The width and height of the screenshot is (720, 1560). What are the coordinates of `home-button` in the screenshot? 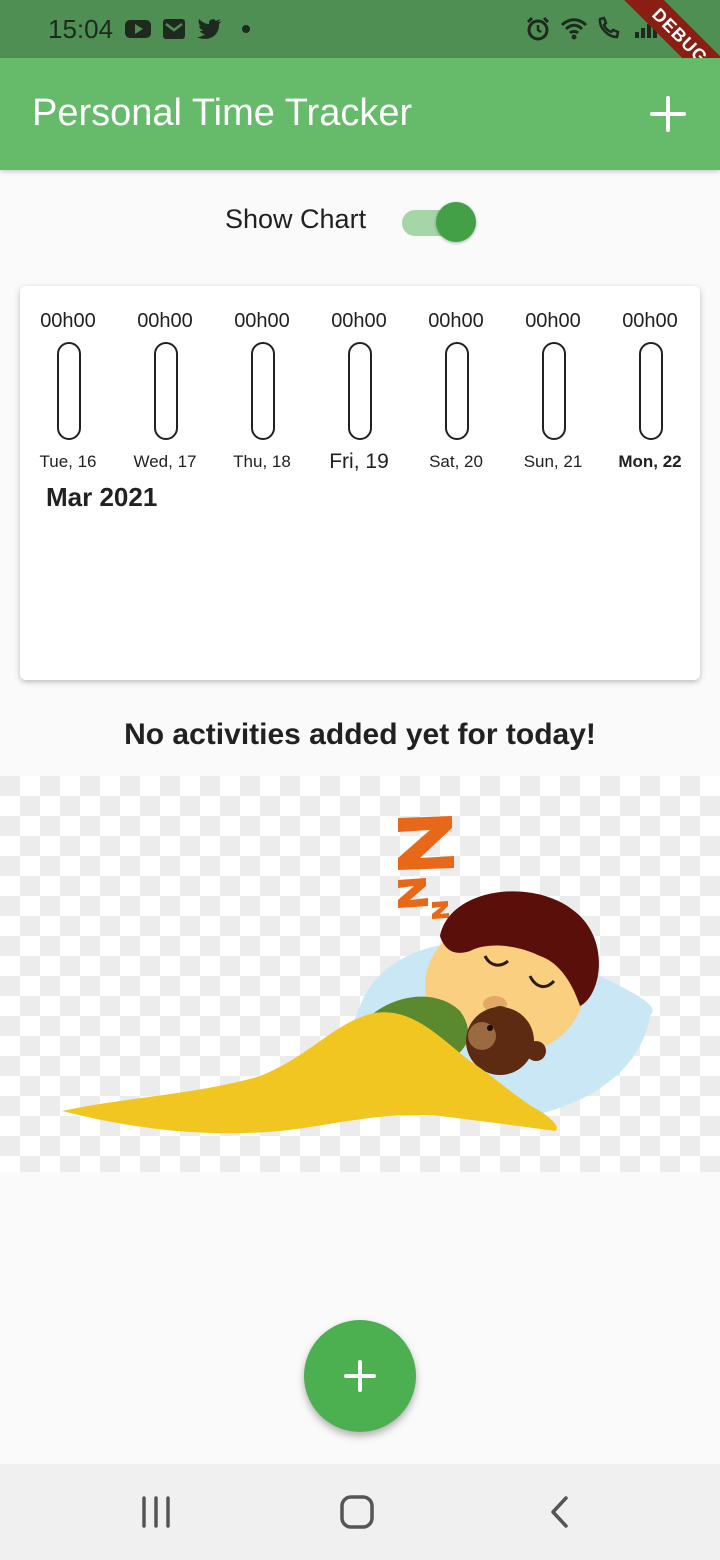 It's located at (357, 1512).